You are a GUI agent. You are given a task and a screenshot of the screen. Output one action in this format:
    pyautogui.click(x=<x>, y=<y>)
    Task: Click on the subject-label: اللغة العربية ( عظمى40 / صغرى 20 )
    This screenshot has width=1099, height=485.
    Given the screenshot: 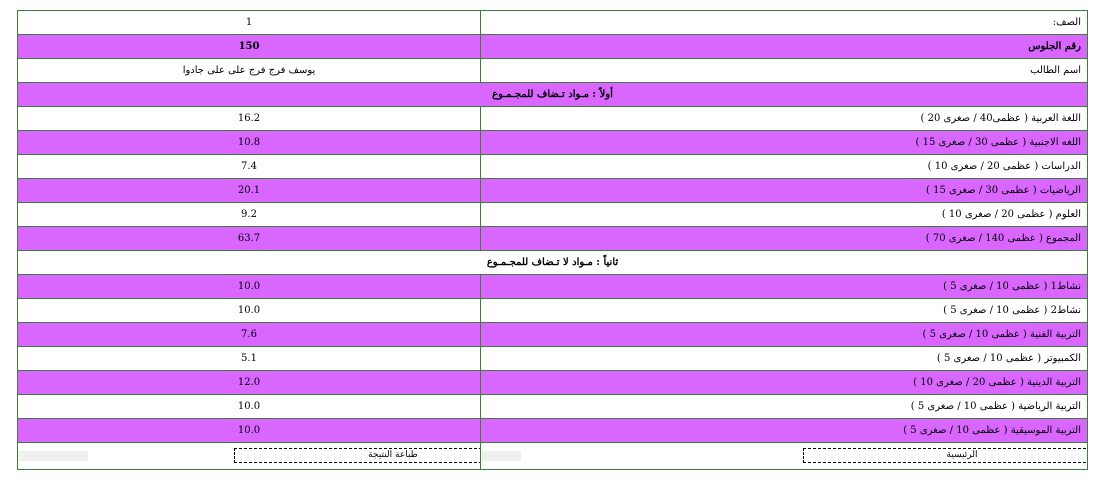 What is the action you would take?
    pyautogui.click(x=784, y=118)
    